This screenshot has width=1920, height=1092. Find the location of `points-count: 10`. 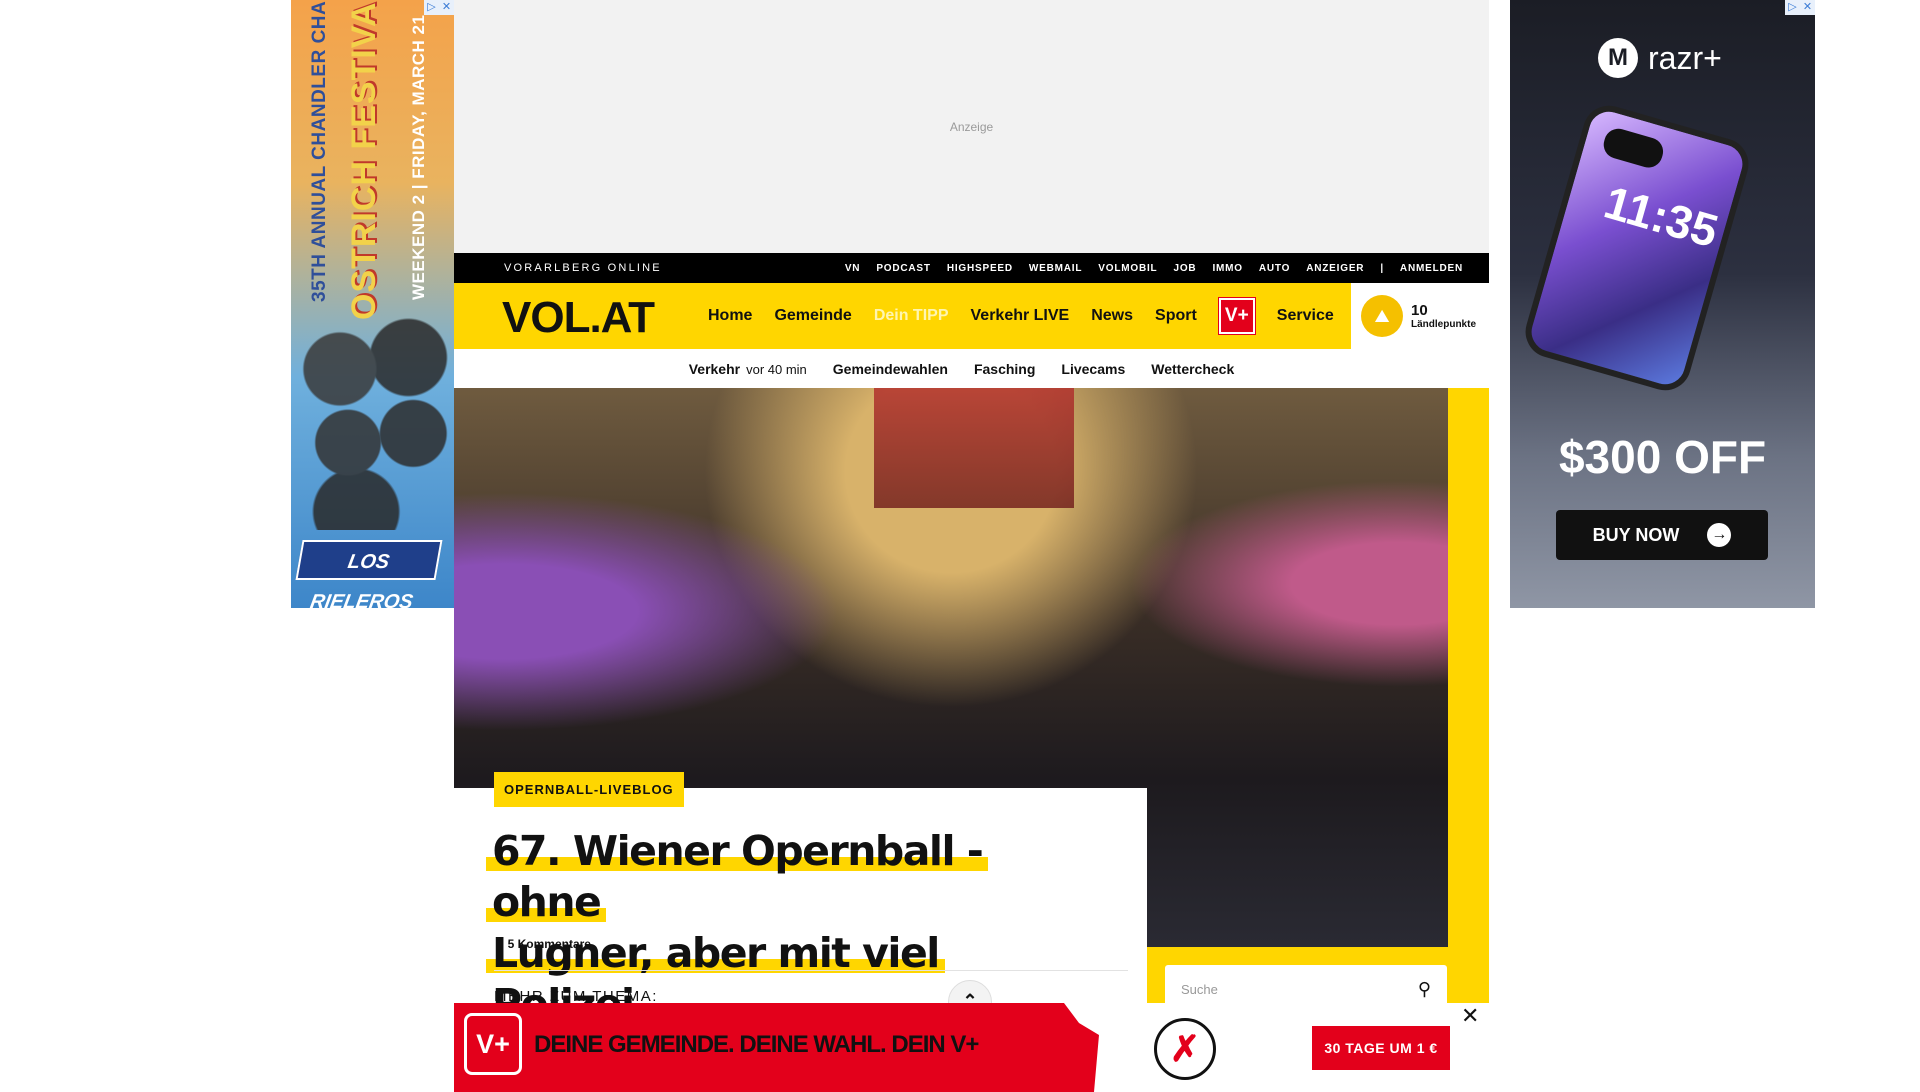

points-count: 10 is located at coordinates (1419, 310).